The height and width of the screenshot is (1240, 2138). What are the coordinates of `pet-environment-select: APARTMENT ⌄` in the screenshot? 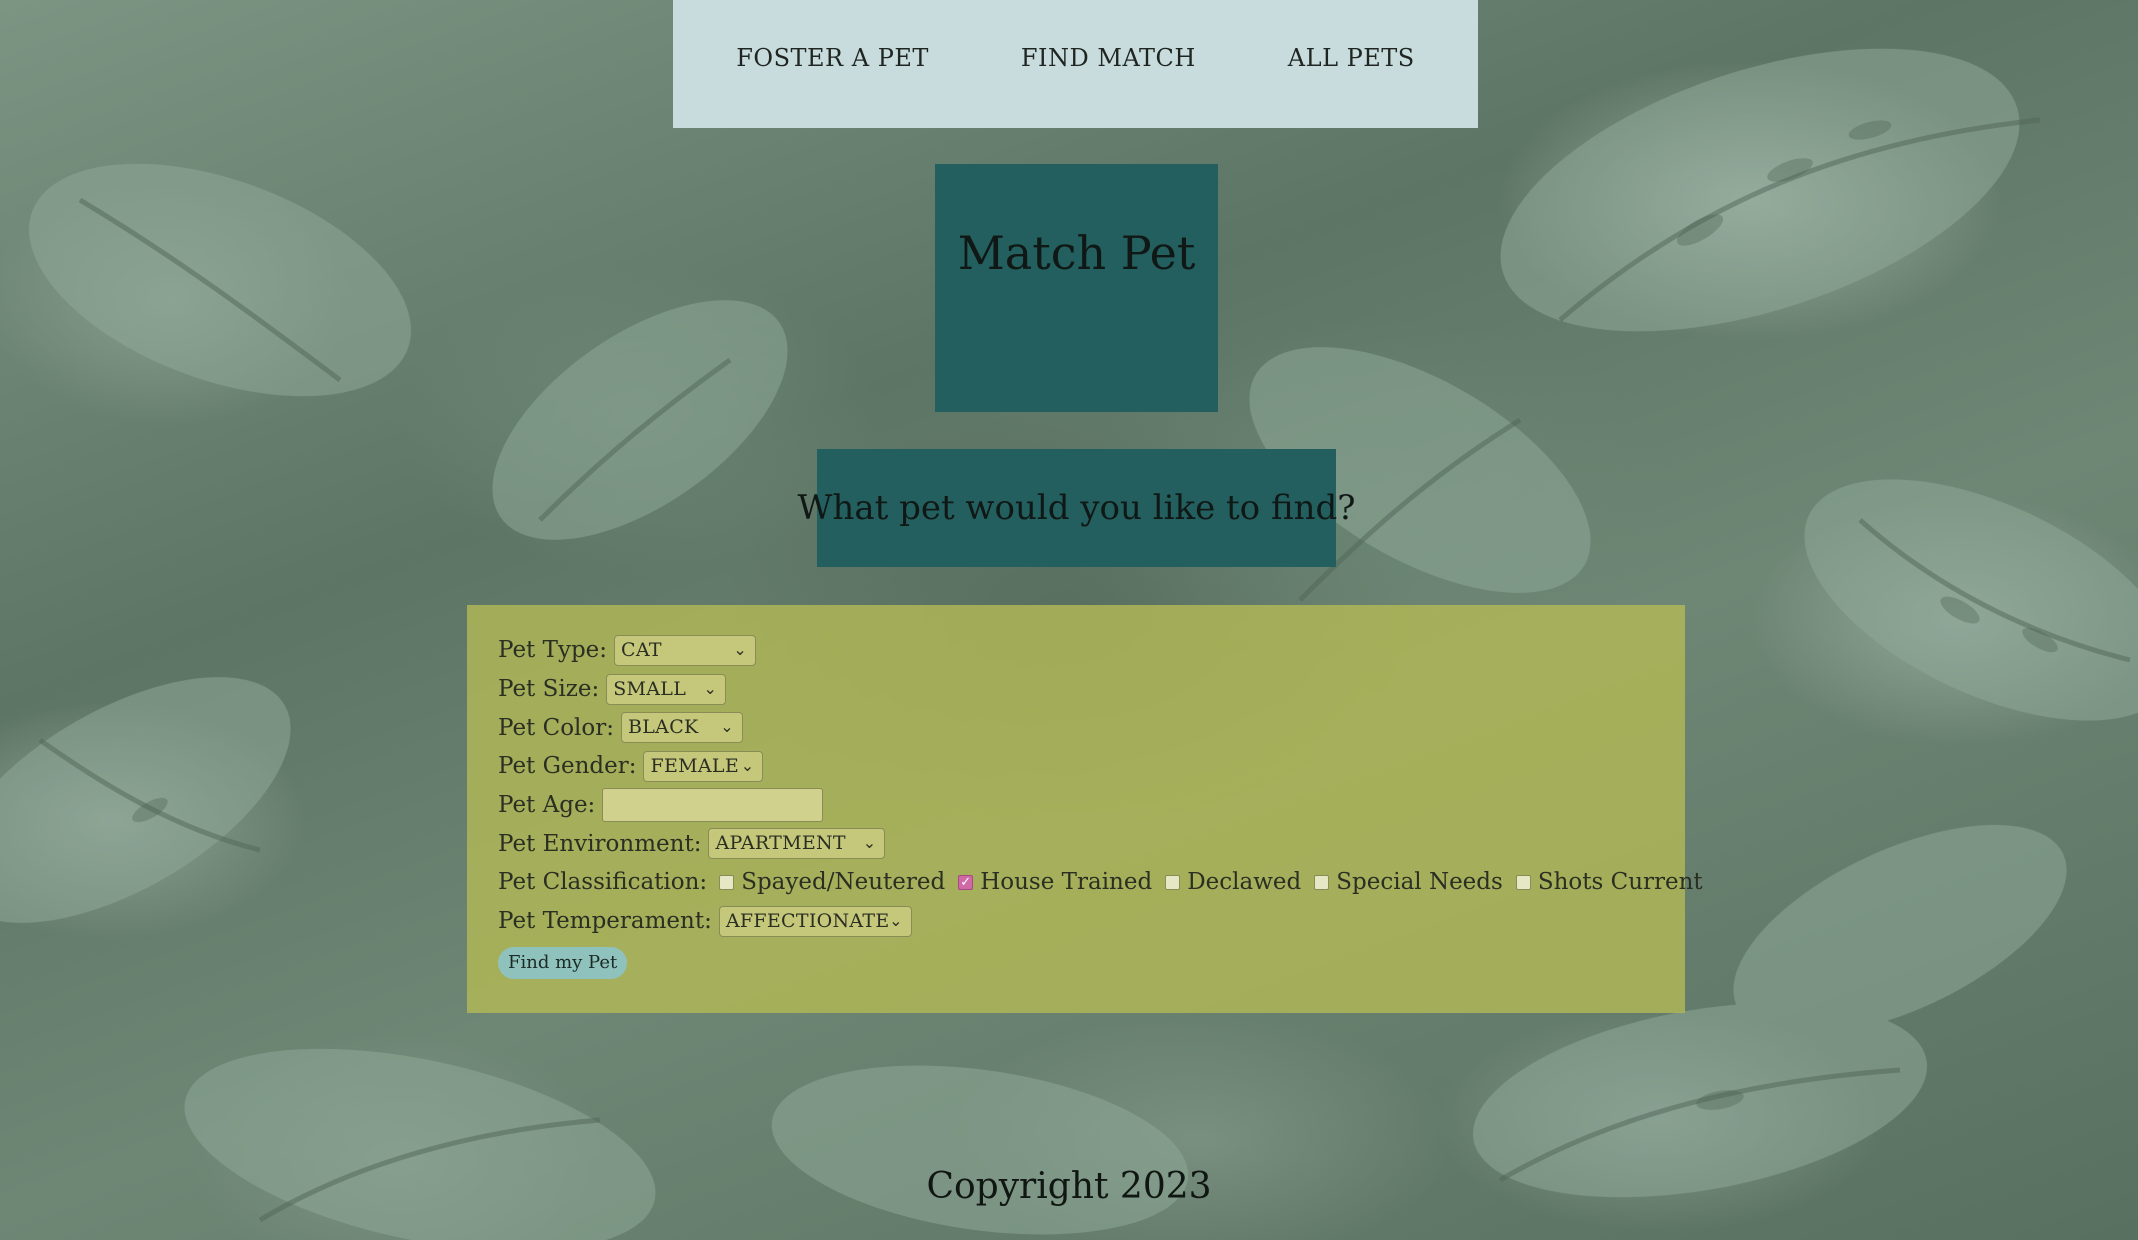 It's located at (797, 844).